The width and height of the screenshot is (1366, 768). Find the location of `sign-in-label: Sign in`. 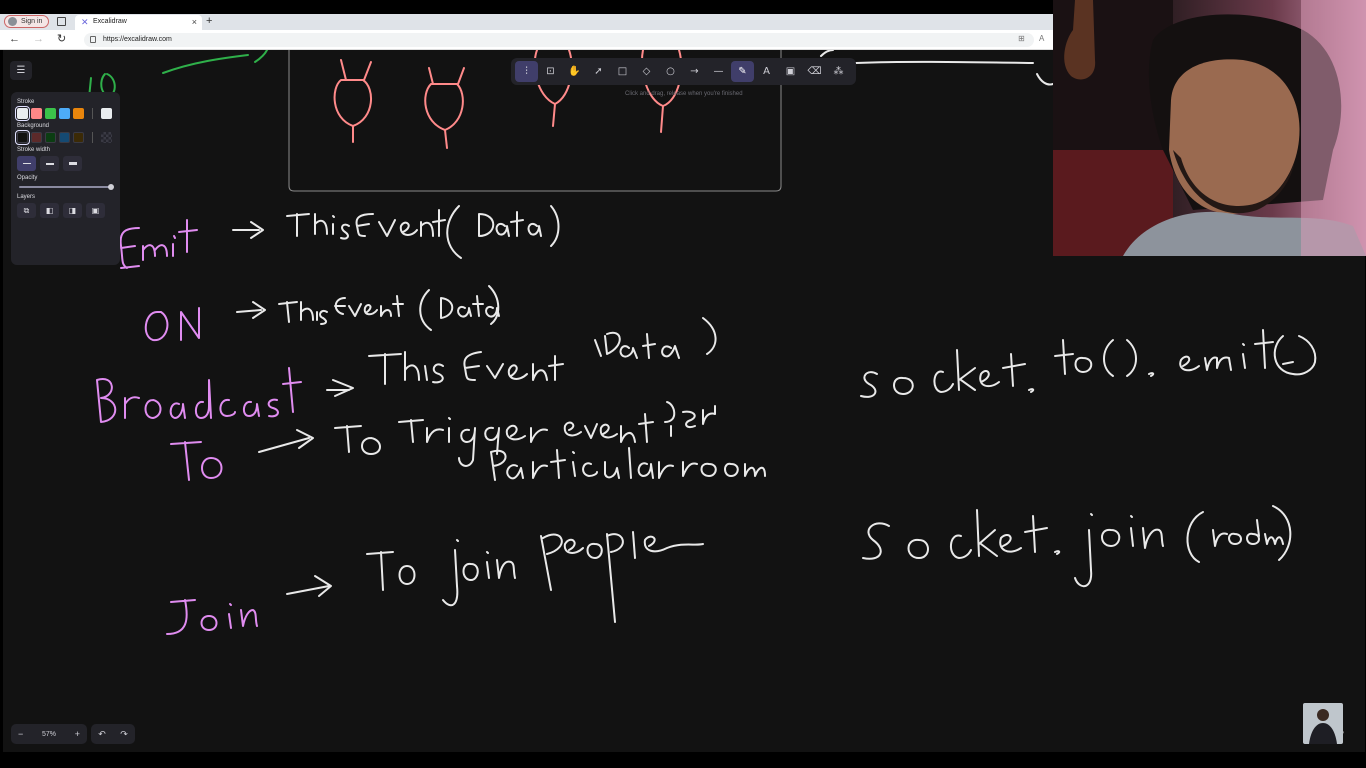

sign-in-label: Sign in is located at coordinates (32, 21).